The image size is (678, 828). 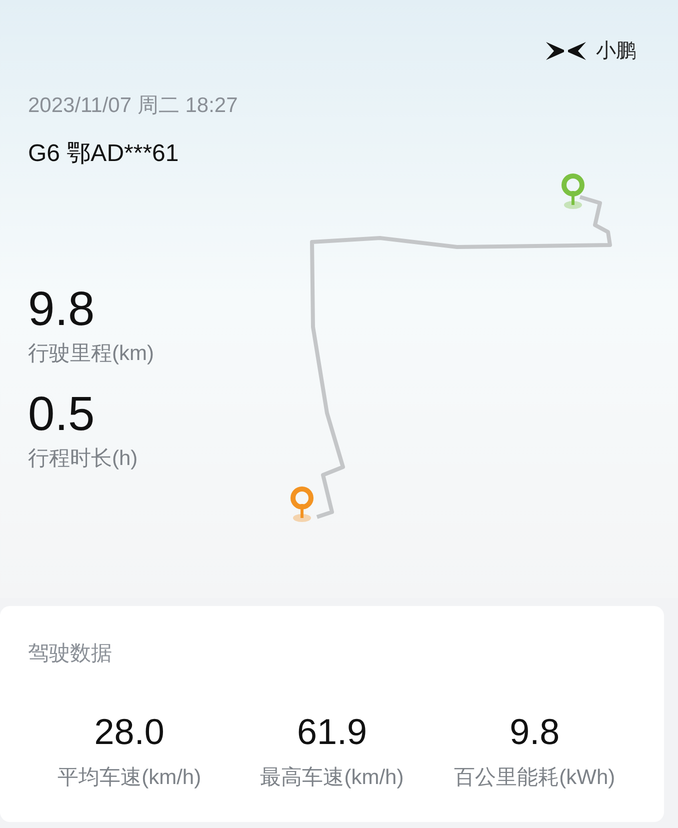 I want to click on stat-label: 最高车速(km/h), so click(x=332, y=777).